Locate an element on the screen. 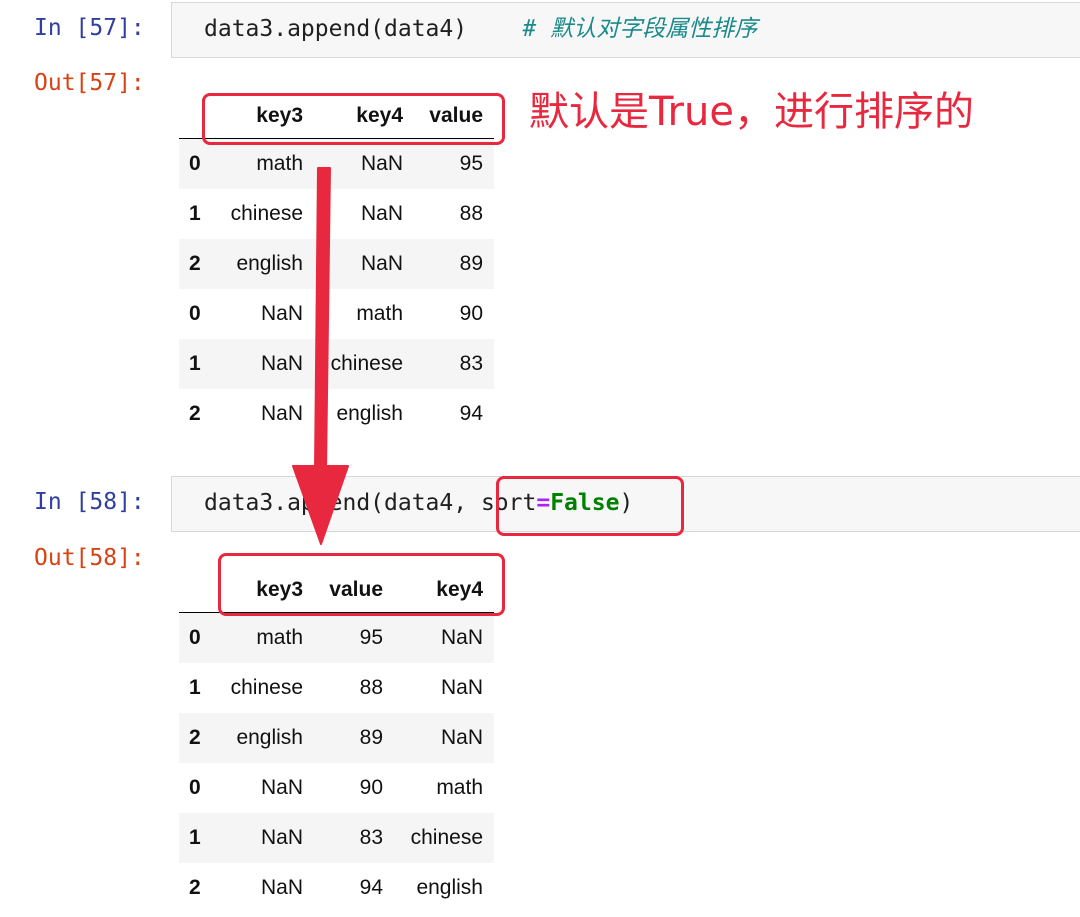 This screenshot has width=1080, height=917. red-arrow-head is located at coordinates (320, 505).